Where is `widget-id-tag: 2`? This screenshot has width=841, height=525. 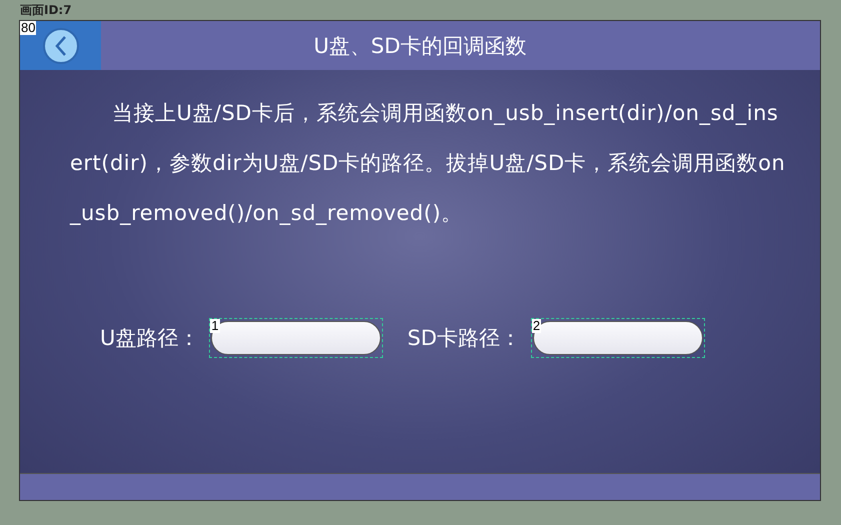
widget-id-tag: 2 is located at coordinates (537, 326).